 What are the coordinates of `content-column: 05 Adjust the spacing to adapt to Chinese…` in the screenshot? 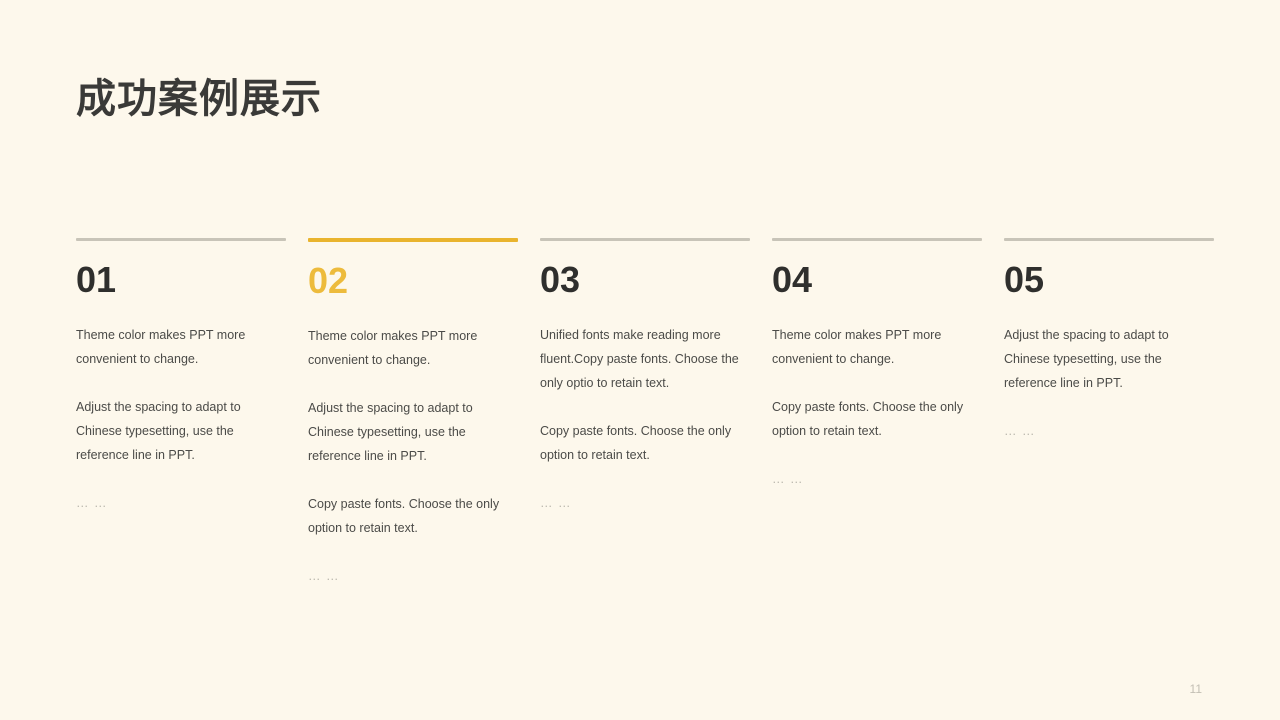 It's located at (1109, 340).